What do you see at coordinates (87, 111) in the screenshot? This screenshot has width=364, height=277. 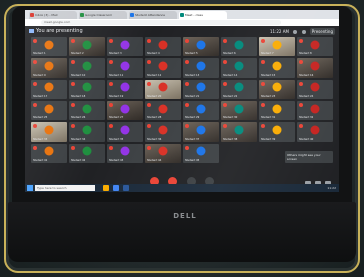 I see `participant-tile: Student 26` at bounding box center [87, 111].